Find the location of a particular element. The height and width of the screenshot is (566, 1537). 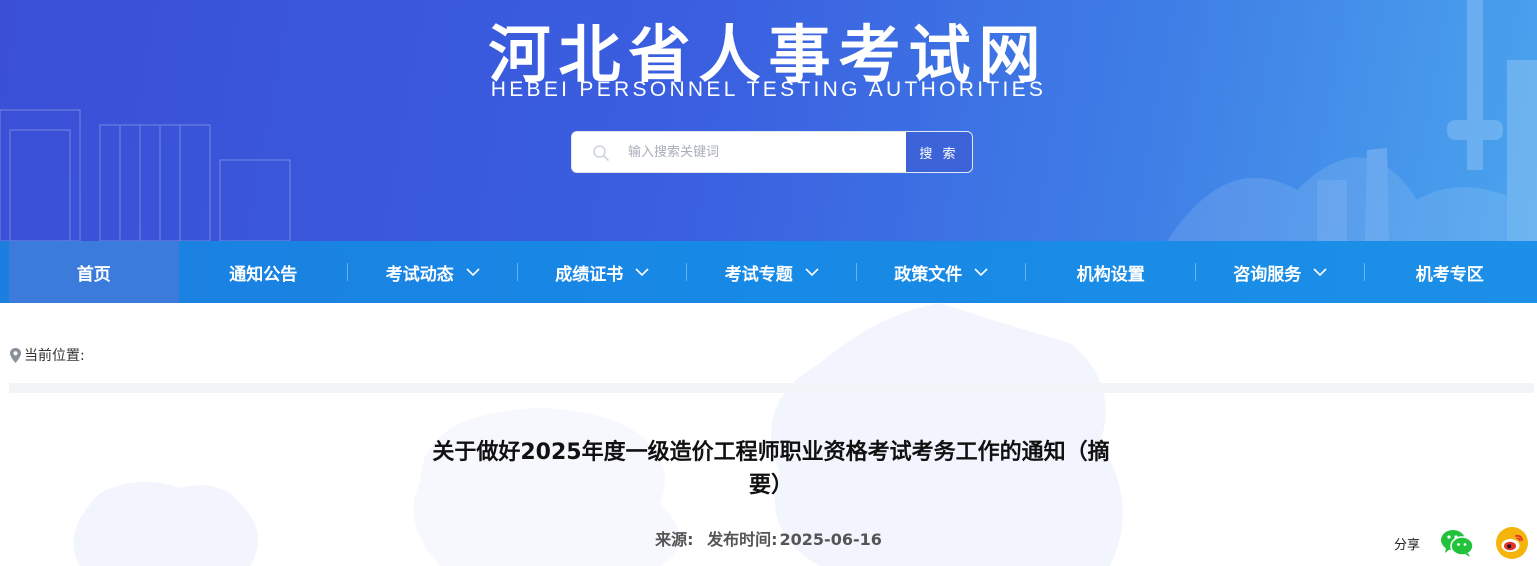

site-subtitle: HEBEI PERSONNEL TESTING AUTHORITIES is located at coordinates (768, 89).